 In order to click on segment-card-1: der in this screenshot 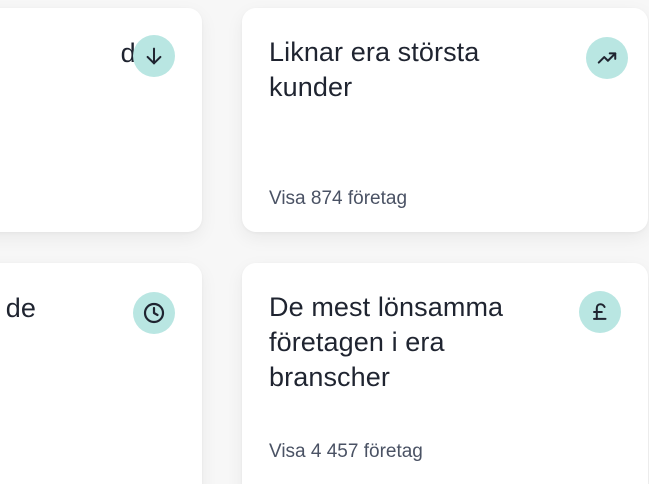, I will do `click(101, 120)`.